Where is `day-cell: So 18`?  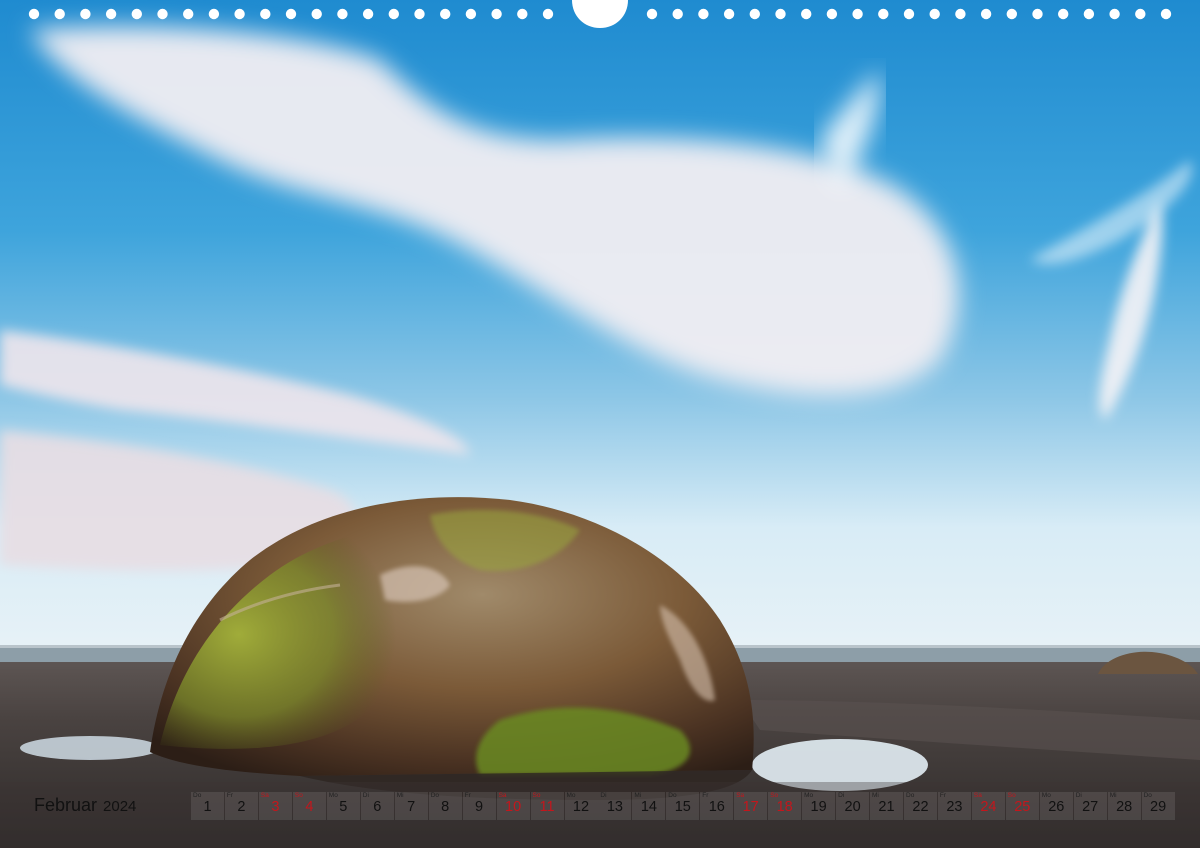
day-cell: So 18 is located at coordinates (785, 806).